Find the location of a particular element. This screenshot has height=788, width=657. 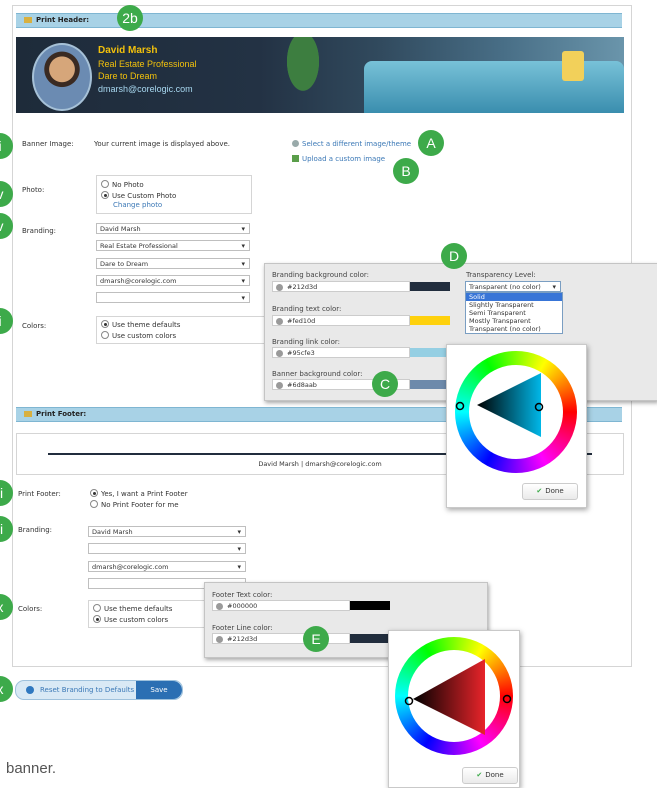

colors-option-custom-label: Use custom colors is located at coordinates (144, 336).